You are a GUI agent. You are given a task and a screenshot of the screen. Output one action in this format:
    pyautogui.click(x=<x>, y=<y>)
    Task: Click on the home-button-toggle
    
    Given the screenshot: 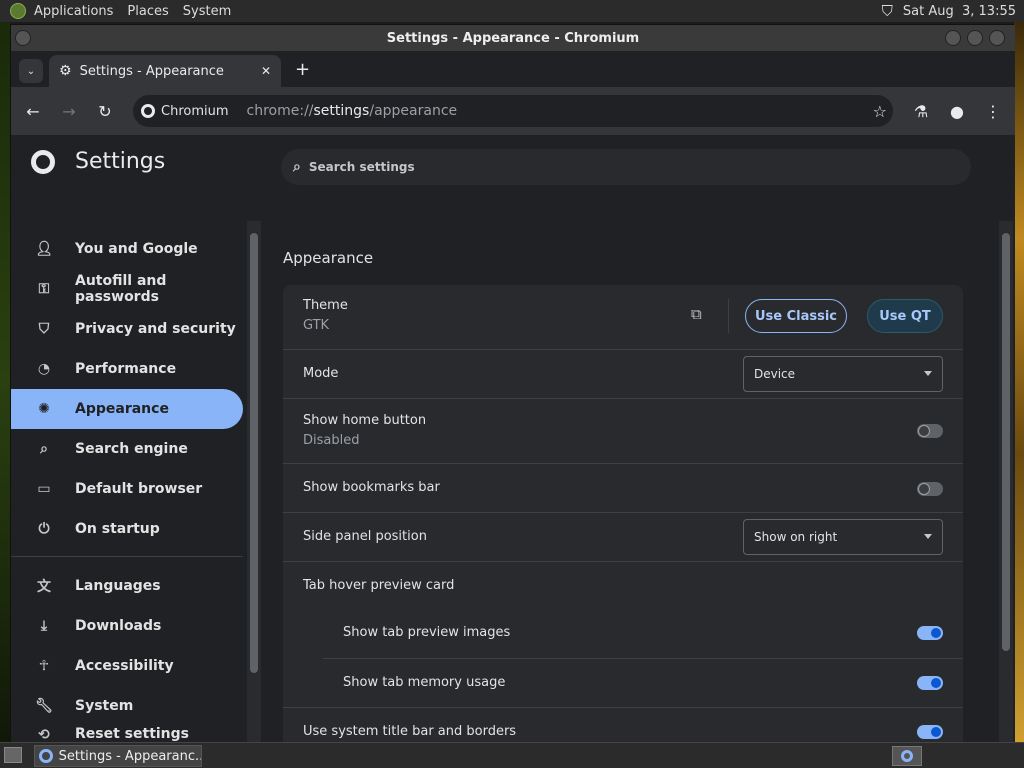 What is the action you would take?
    pyautogui.click(x=930, y=431)
    